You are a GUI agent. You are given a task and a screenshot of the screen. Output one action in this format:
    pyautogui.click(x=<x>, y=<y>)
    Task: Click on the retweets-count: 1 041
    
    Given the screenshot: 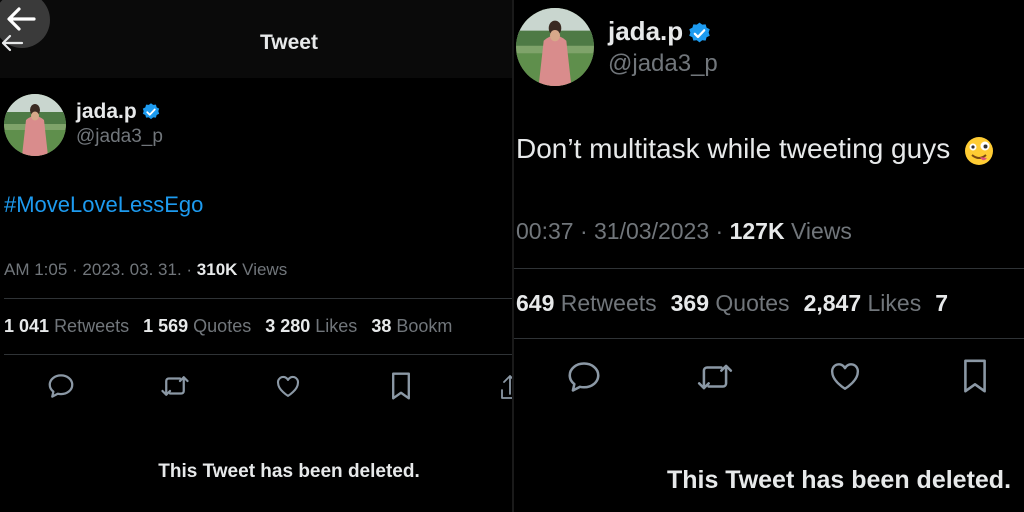 What is the action you would take?
    pyautogui.click(x=27, y=326)
    